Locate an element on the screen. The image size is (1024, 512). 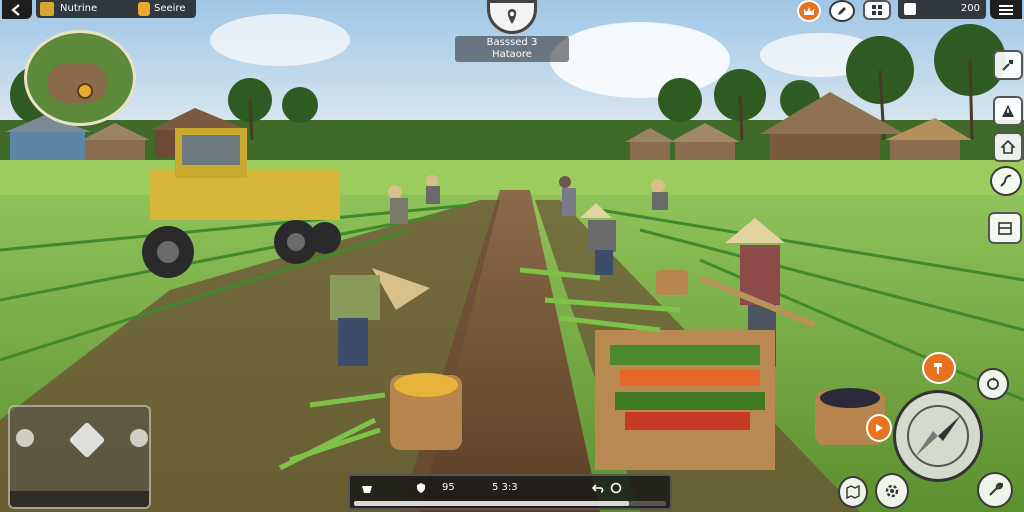
rotate-button is located at coordinates (993, 384).